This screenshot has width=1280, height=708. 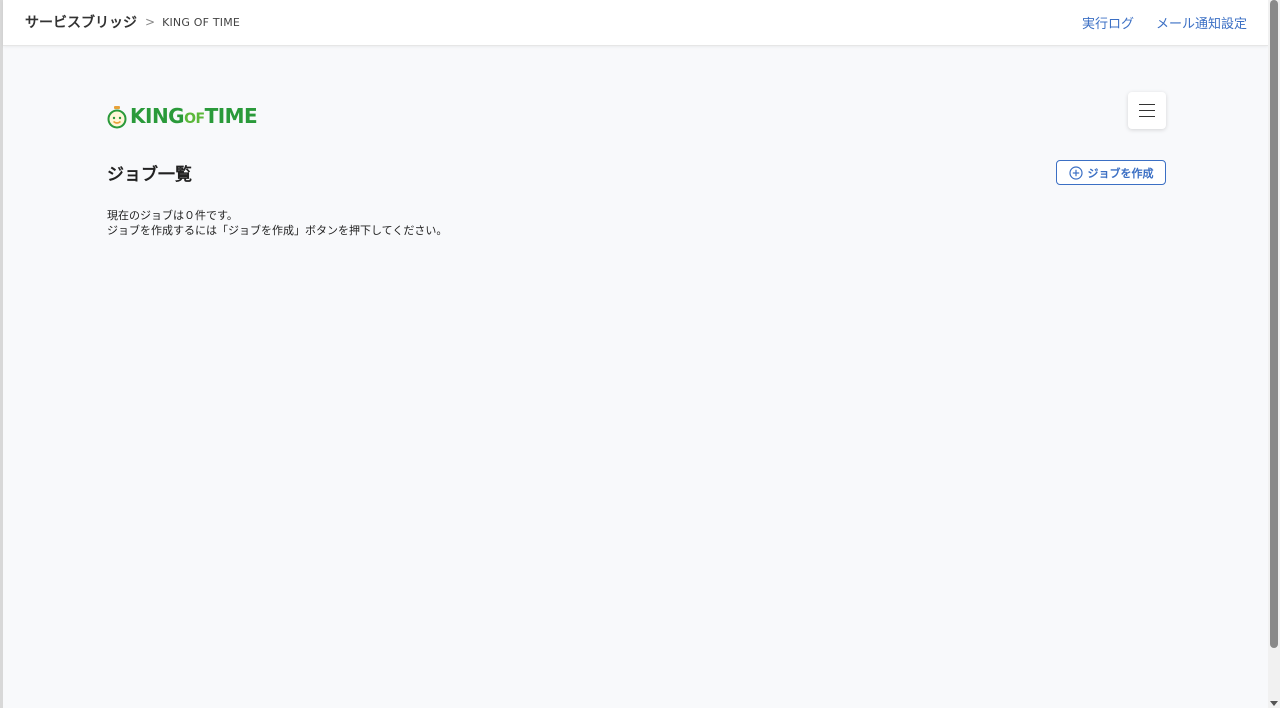 I want to click on logo-text-of: OF, so click(x=194, y=119).